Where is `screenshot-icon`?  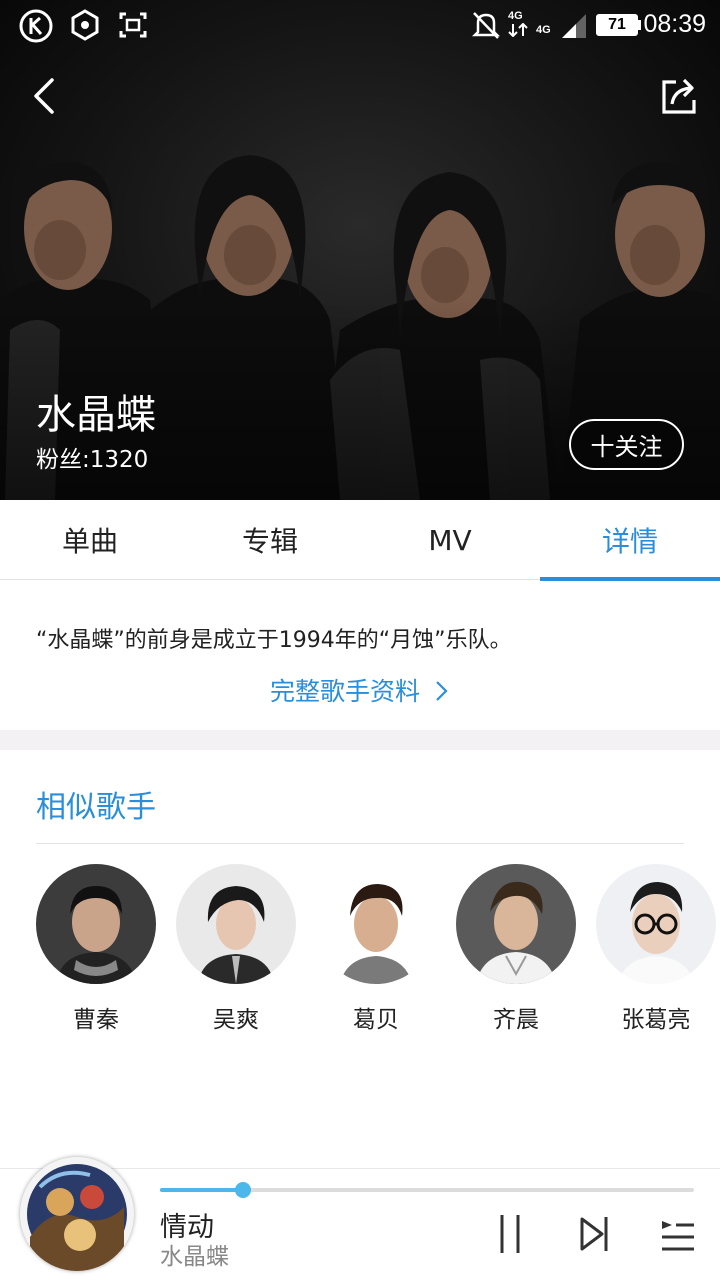 screenshot-icon is located at coordinates (133, 25).